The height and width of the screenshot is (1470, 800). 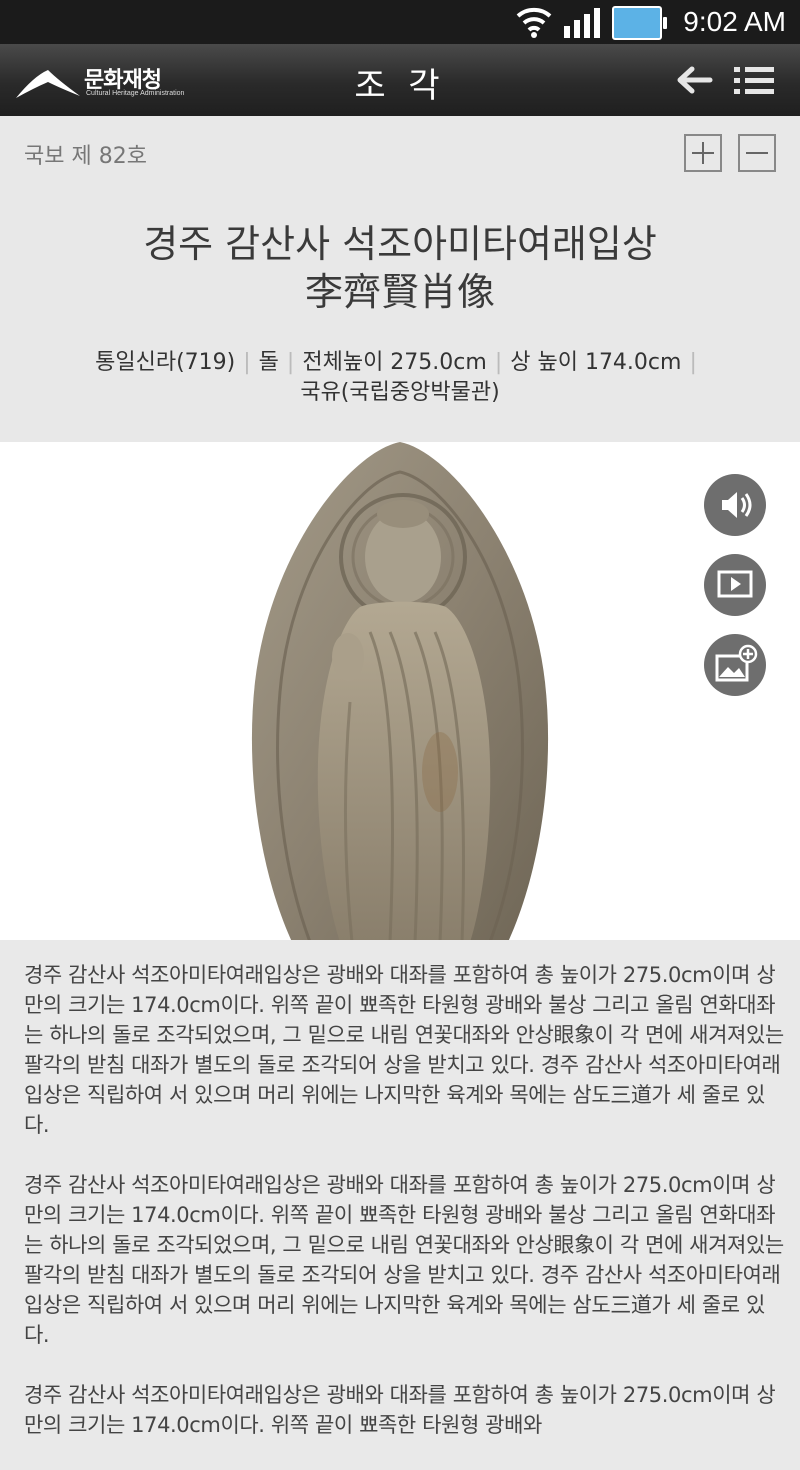 What do you see at coordinates (400, 268) in the screenshot?
I see `heritage-title: 경주 감산사 석조아미타여래입상 李齊賢肖像` at bounding box center [400, 268].